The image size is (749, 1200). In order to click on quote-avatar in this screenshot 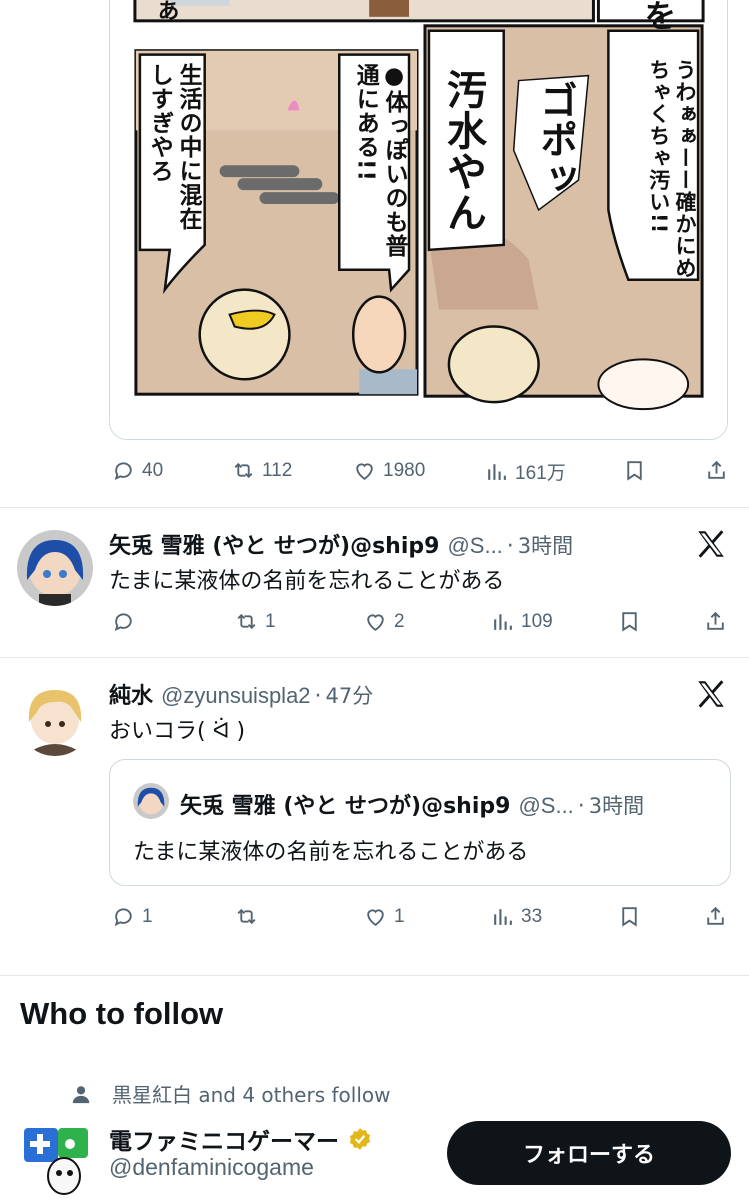, I will do `click(151, 801)`.